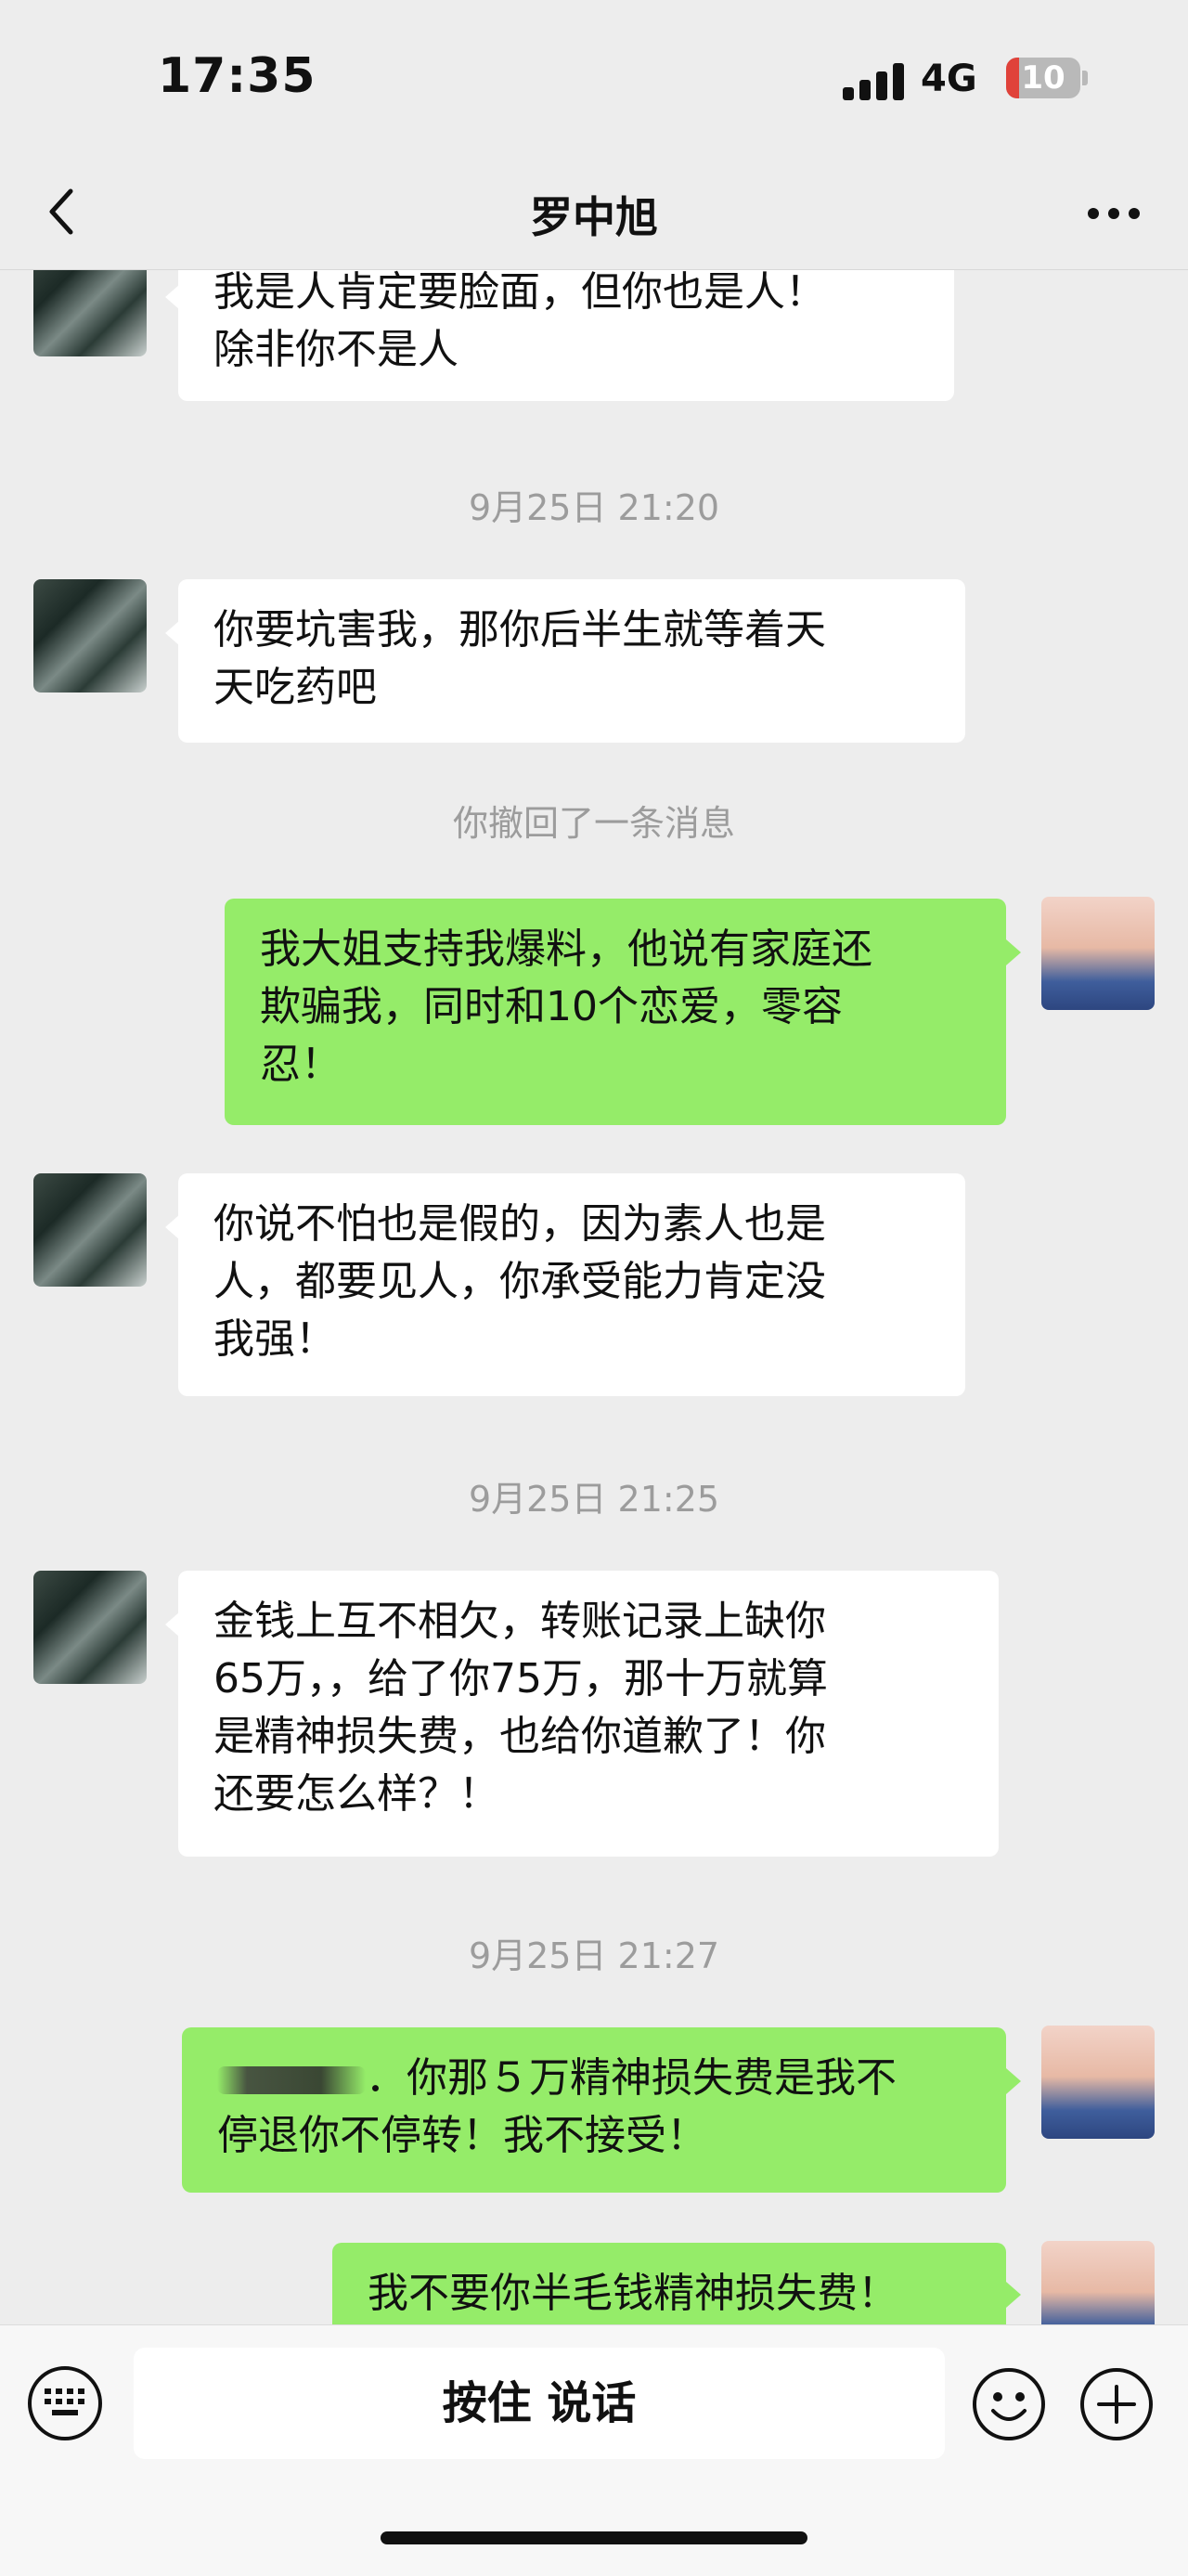 Image resolution: width=1188 pixels, height=2576 pixels. I want to click on contact-name: 罗中旭, so click(594, 217).